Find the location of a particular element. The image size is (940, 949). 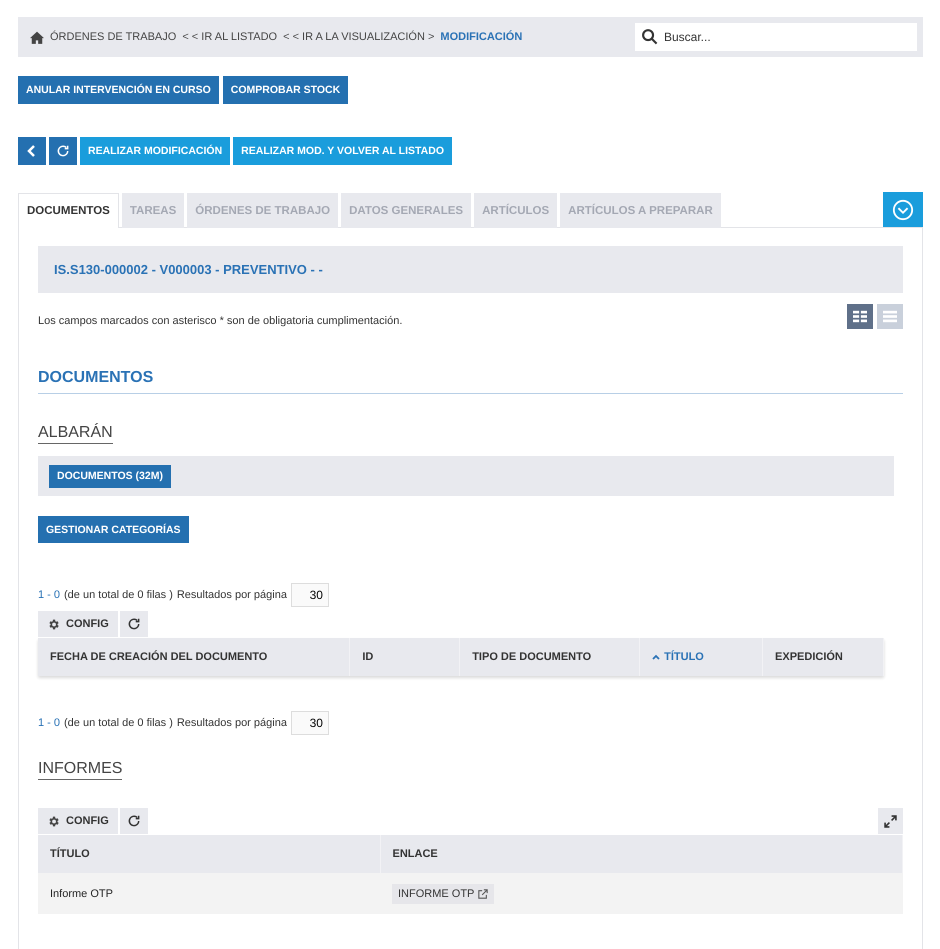

expand-button is located at coordinates (903, 209).